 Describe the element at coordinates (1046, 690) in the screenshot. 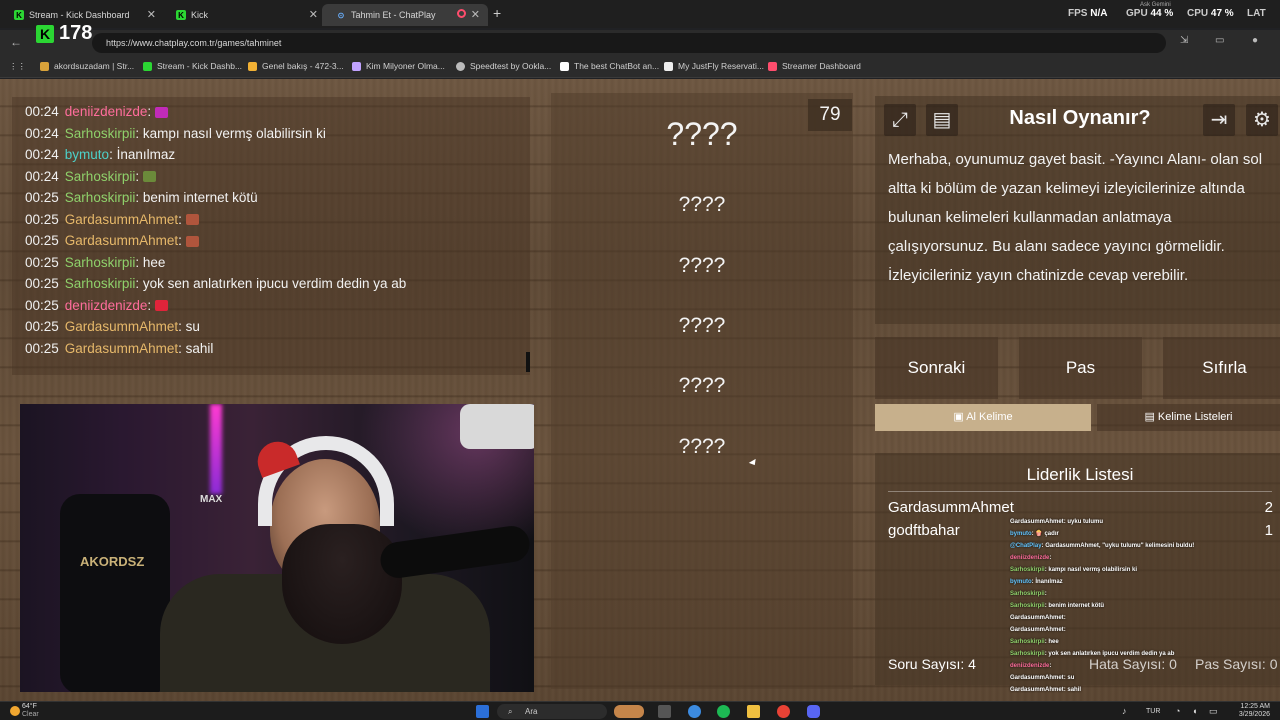

I see `overlay-chat-message: GardasummAhmet: sahil` at that location.